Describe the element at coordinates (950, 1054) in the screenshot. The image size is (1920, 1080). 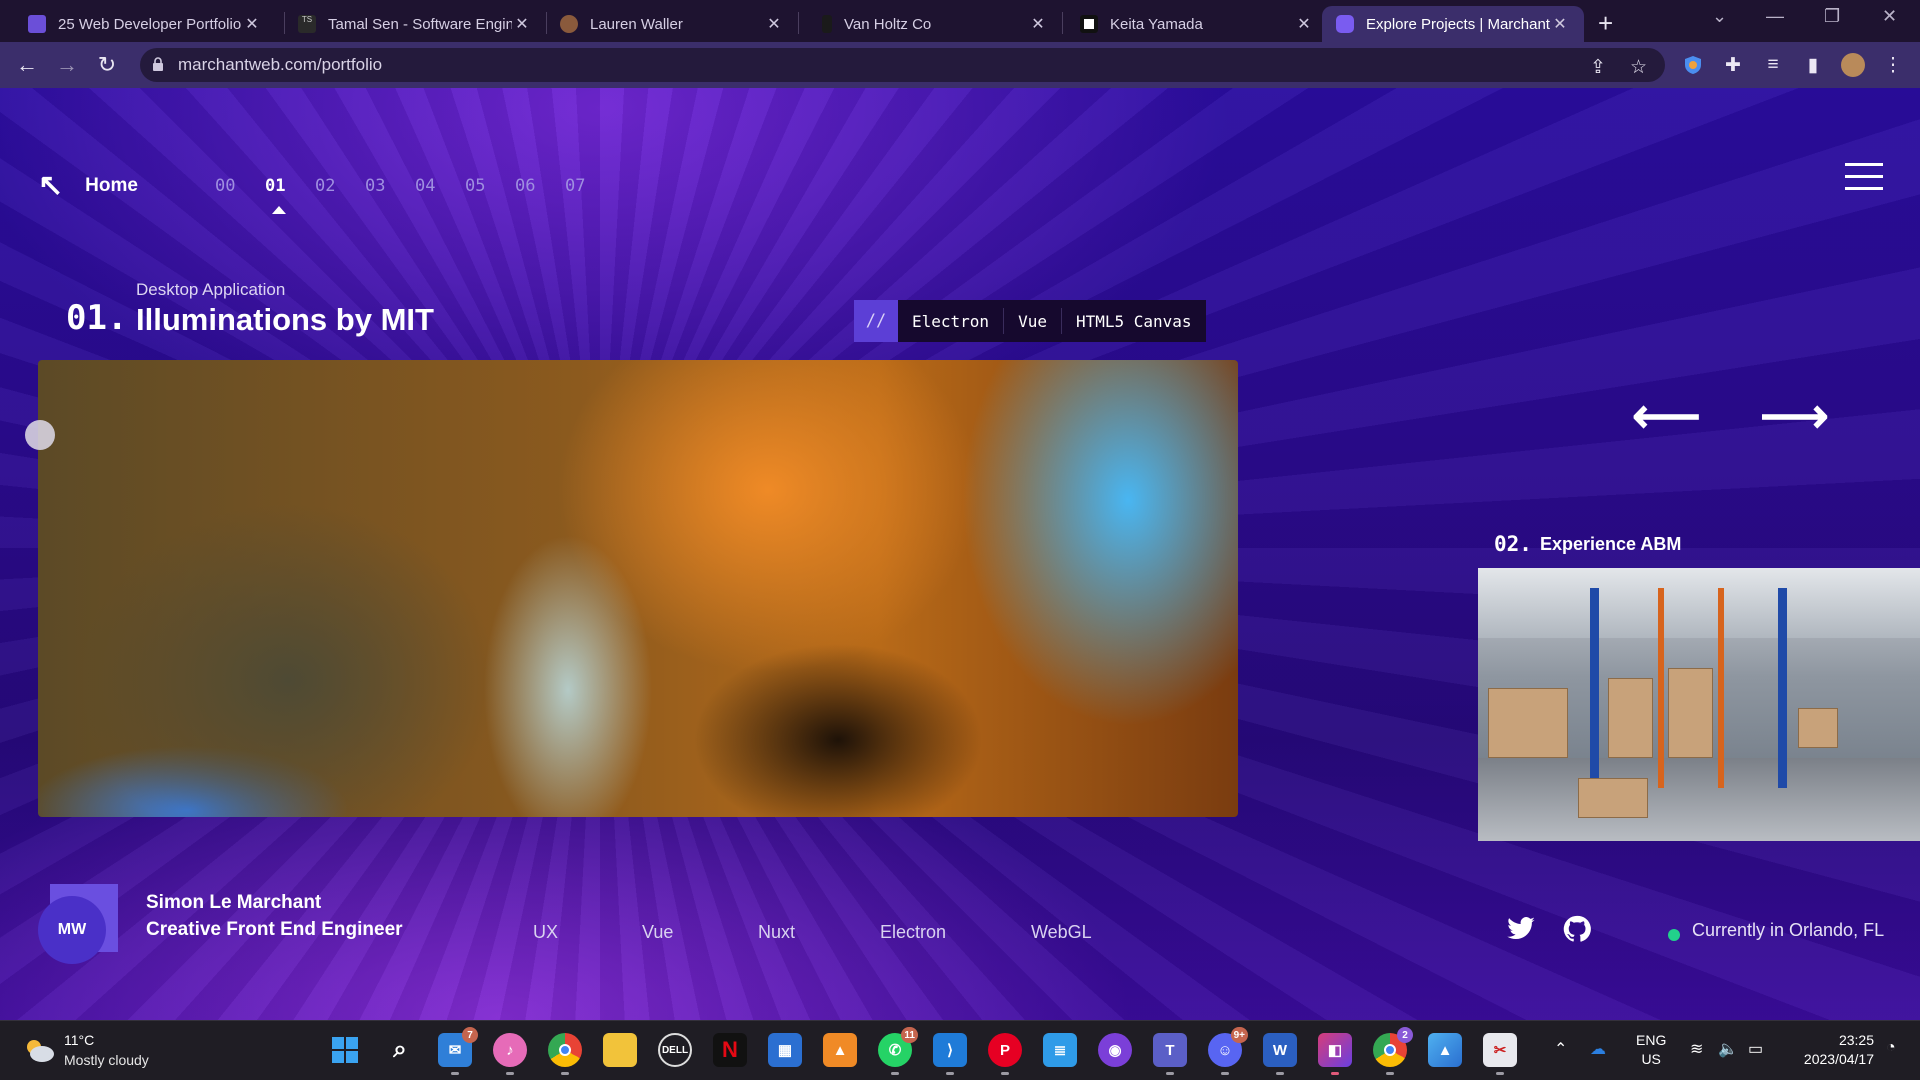
I see `vscode-icon: ⟩` at that location.